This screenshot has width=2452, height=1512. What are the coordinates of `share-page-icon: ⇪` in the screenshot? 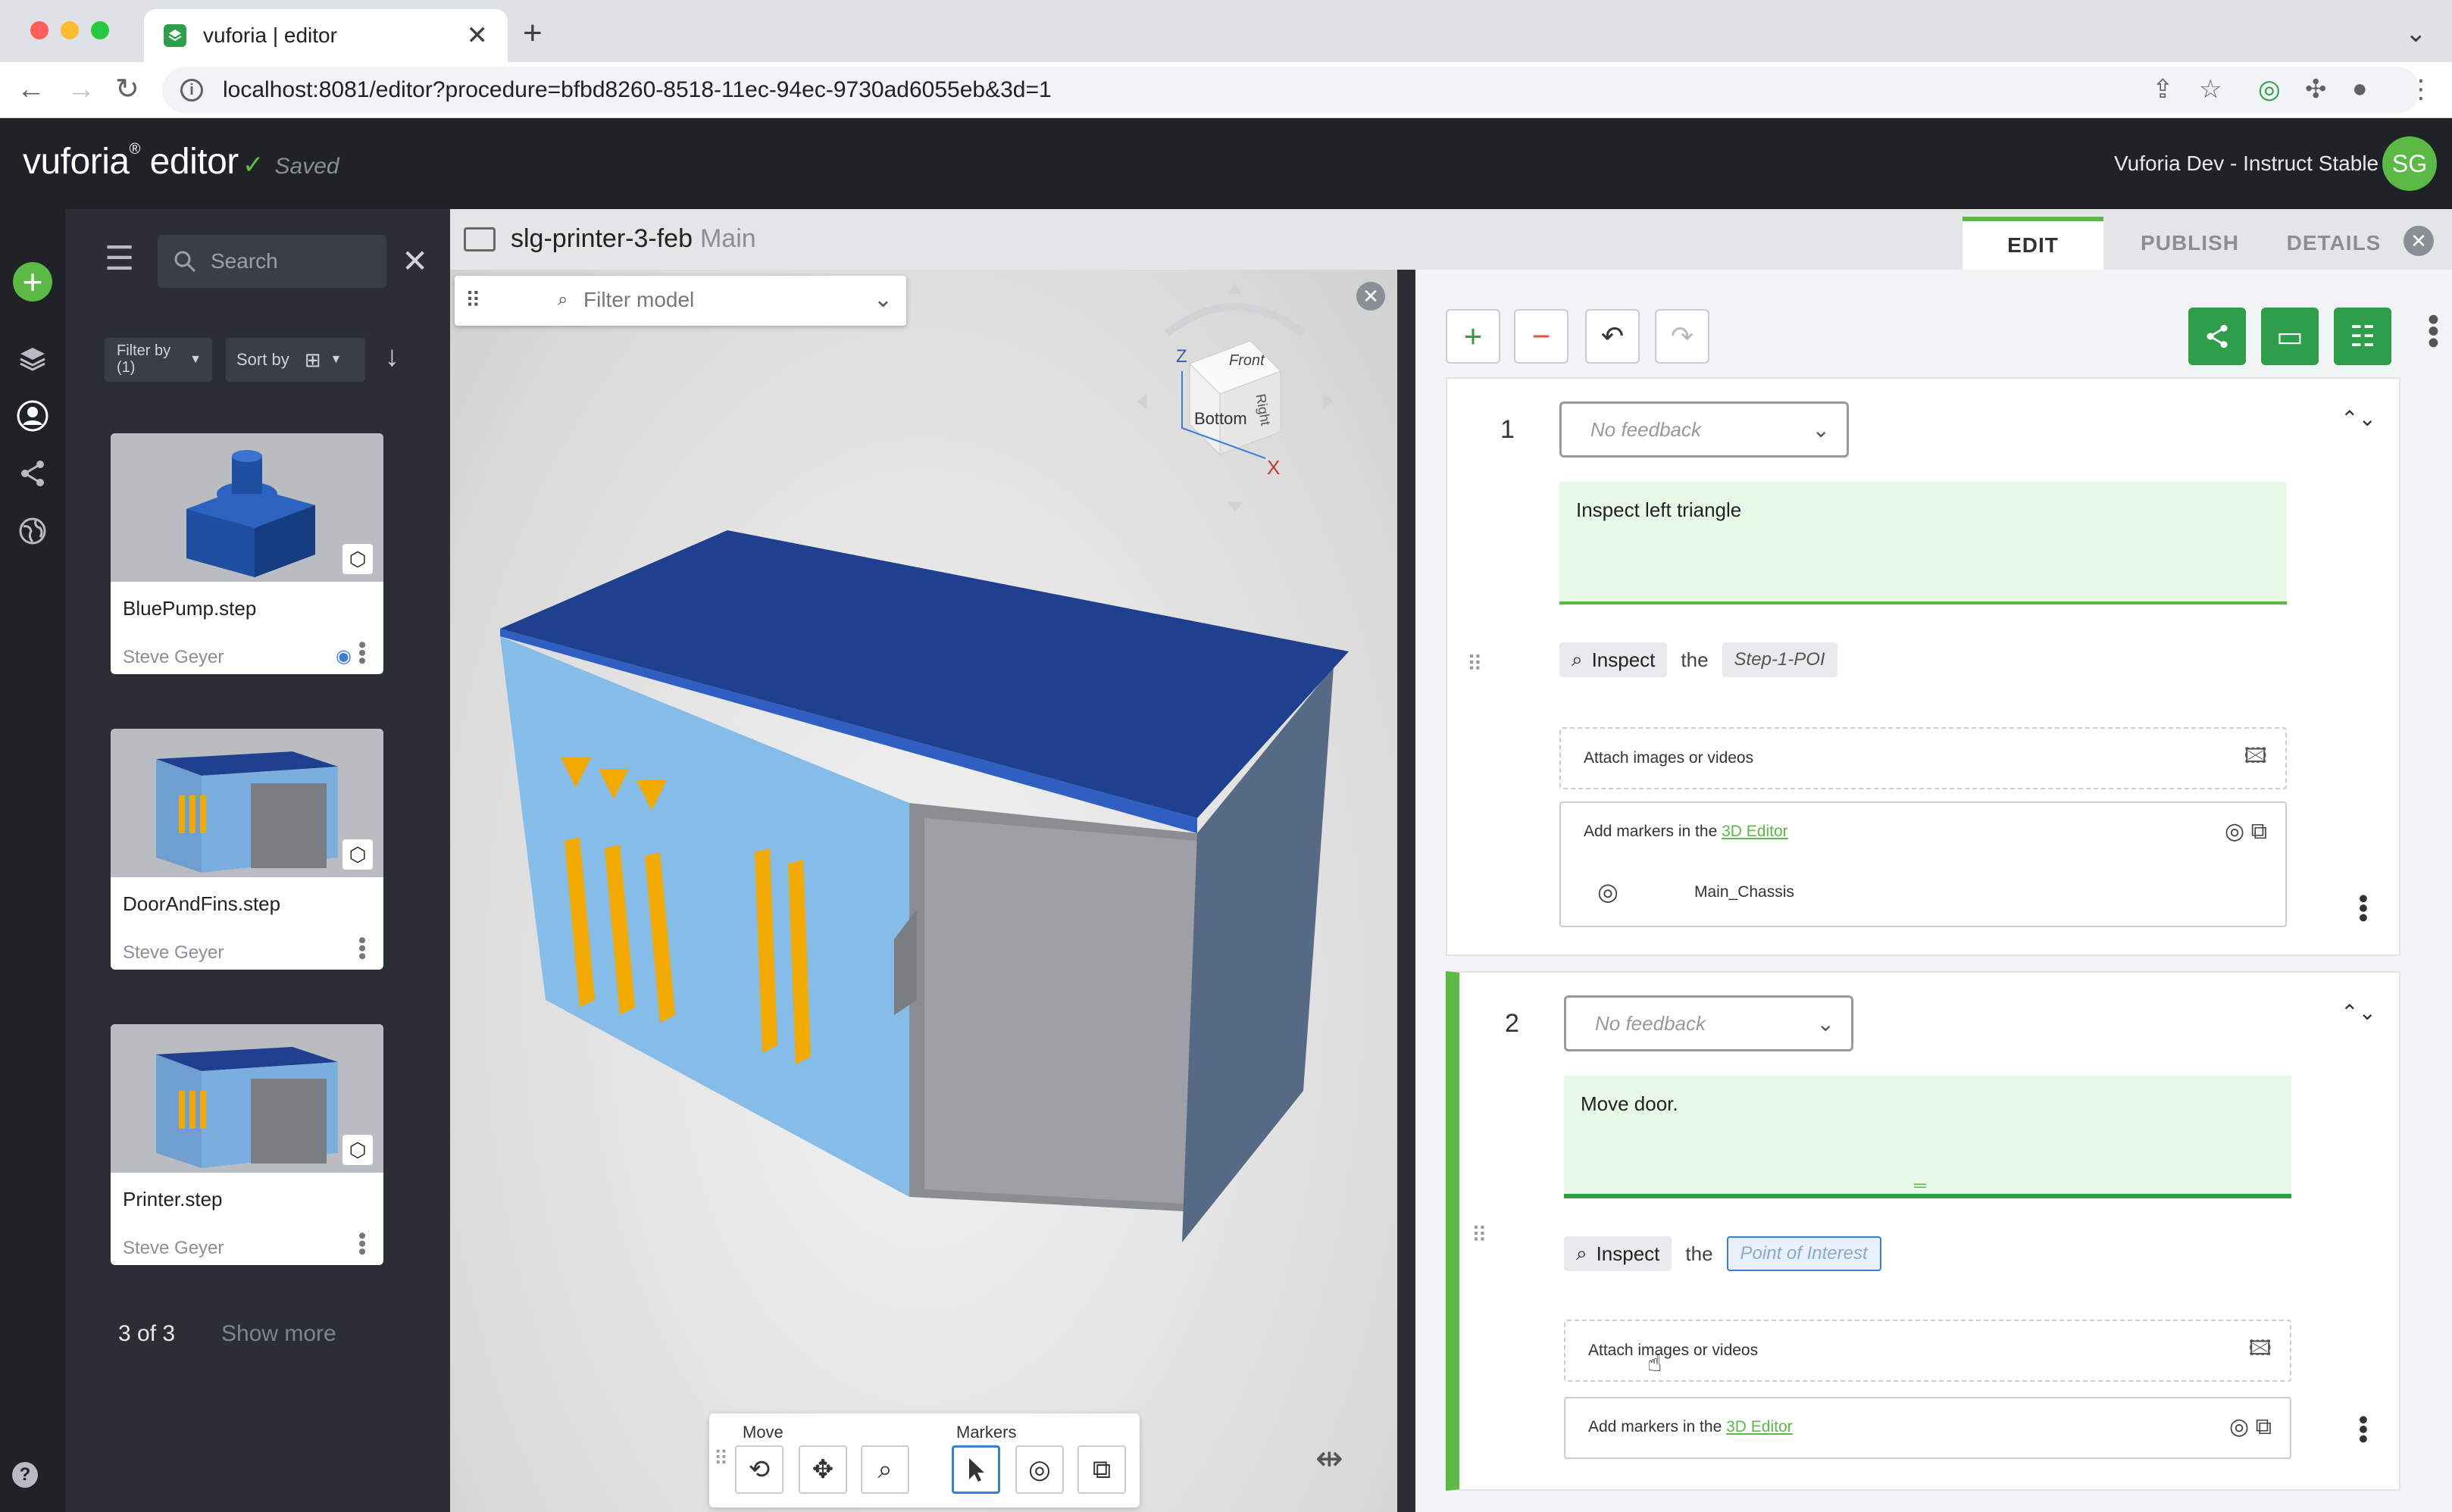 It's located at (2163, 89).